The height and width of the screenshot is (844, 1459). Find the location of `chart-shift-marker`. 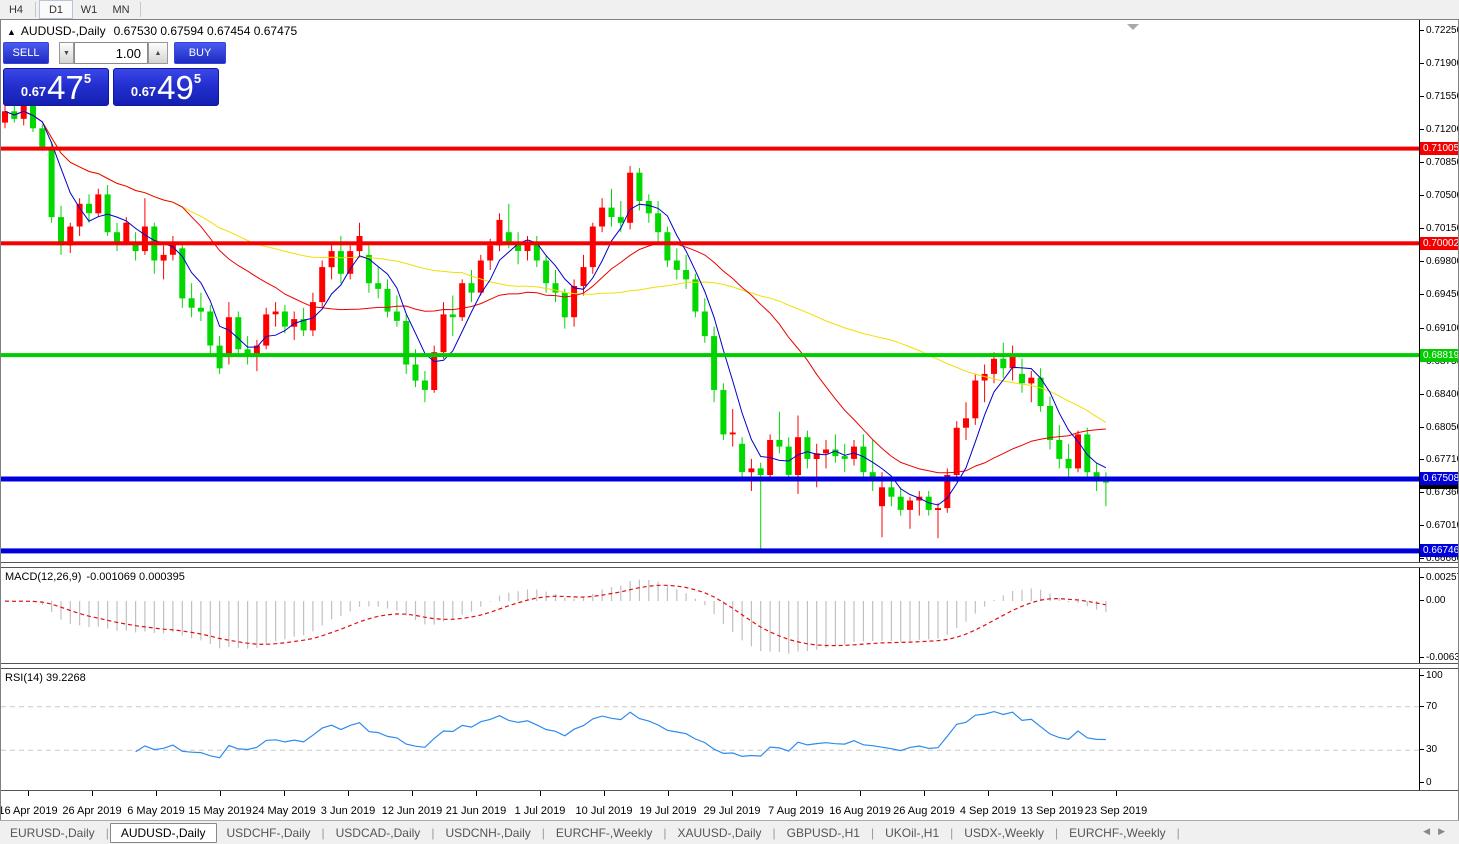

chart-shift-marker is located at coordinates (1133, 27).